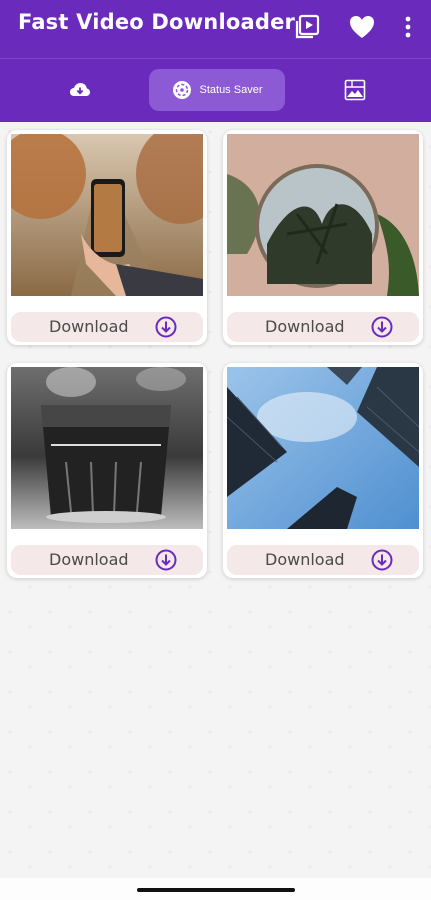 The image size is (431, 900). I want to click on playlist-icon, so click(309, 27).